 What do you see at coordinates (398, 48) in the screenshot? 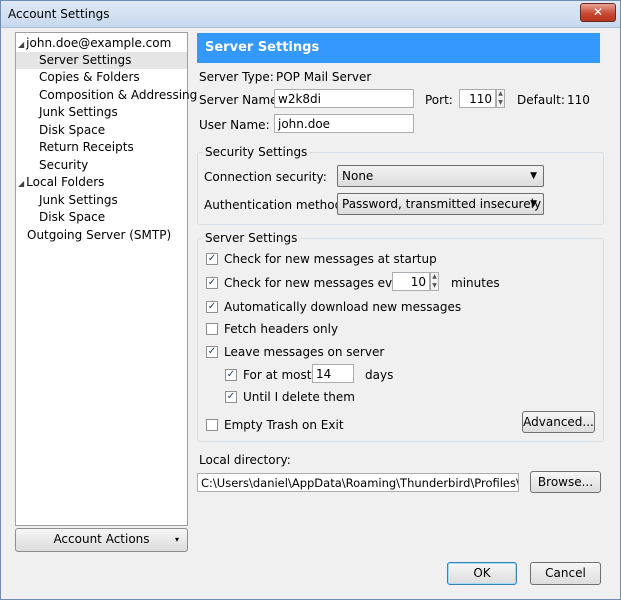
I see `page-header: Server Settings` at bounding box center [398, 48].